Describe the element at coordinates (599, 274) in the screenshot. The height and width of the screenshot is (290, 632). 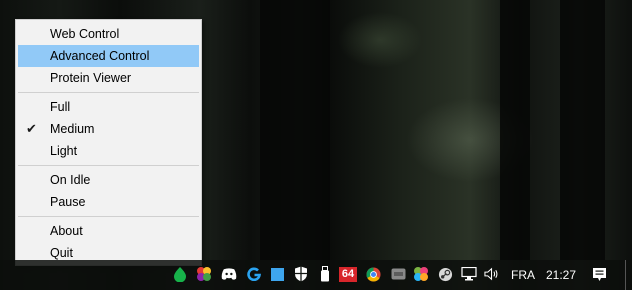
I see `notification-icon` at that location.